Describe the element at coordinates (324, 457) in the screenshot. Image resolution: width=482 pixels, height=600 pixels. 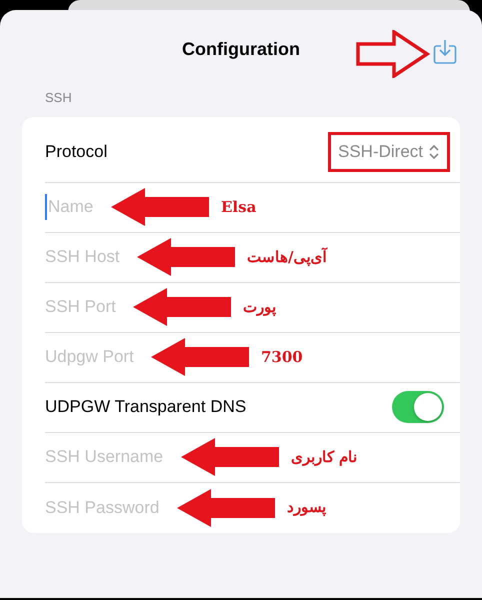
I see `annotation-text: نام کاربری` at that location.